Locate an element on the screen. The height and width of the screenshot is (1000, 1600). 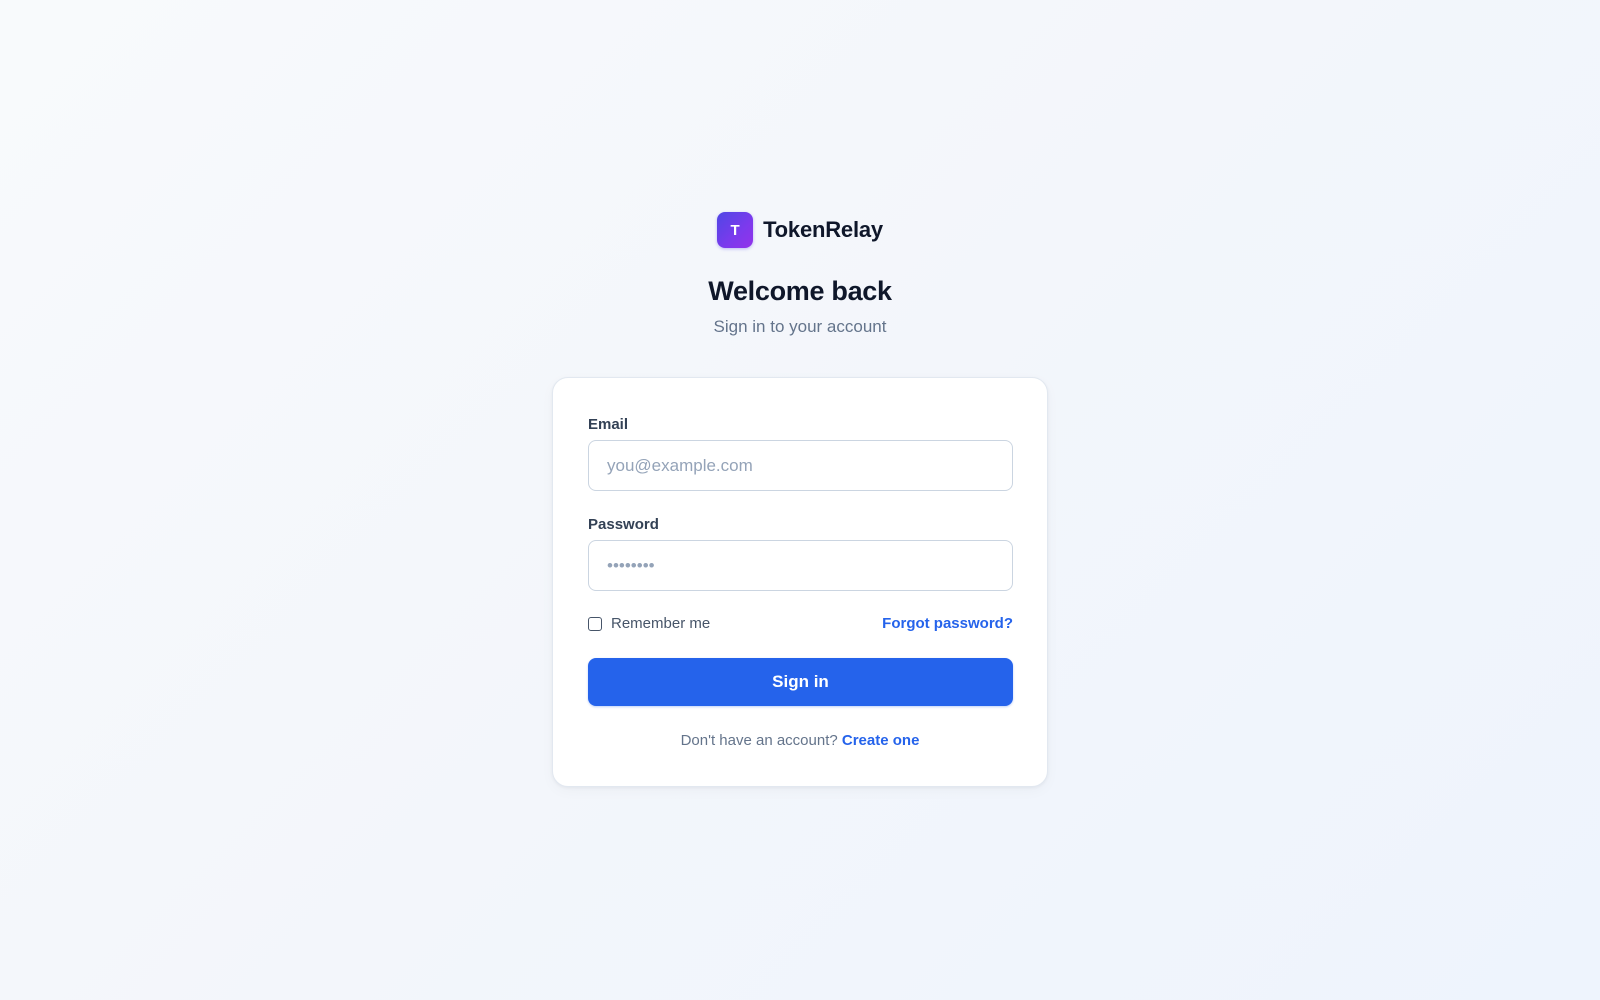
page-title: Welcome back is located at coordinates (800, 291).